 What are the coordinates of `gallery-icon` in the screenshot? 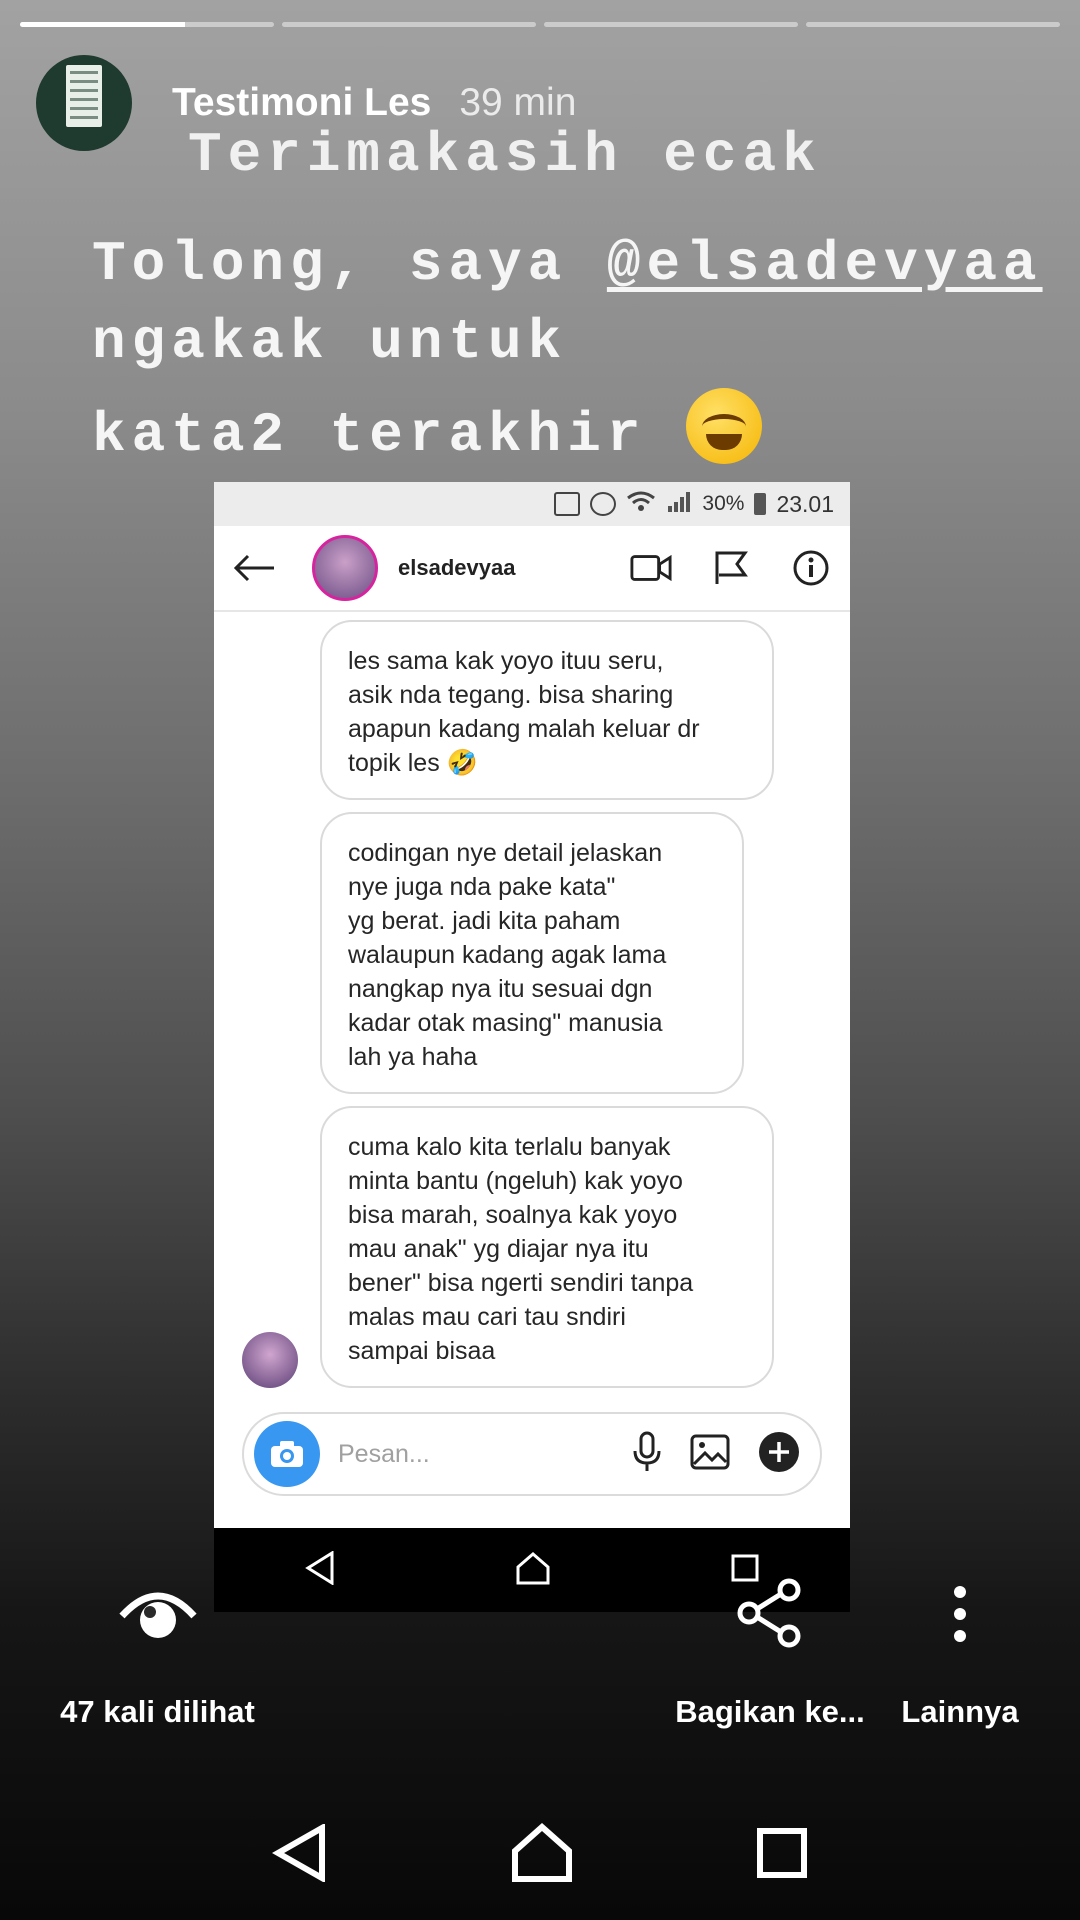 It's located at (710, 1454).